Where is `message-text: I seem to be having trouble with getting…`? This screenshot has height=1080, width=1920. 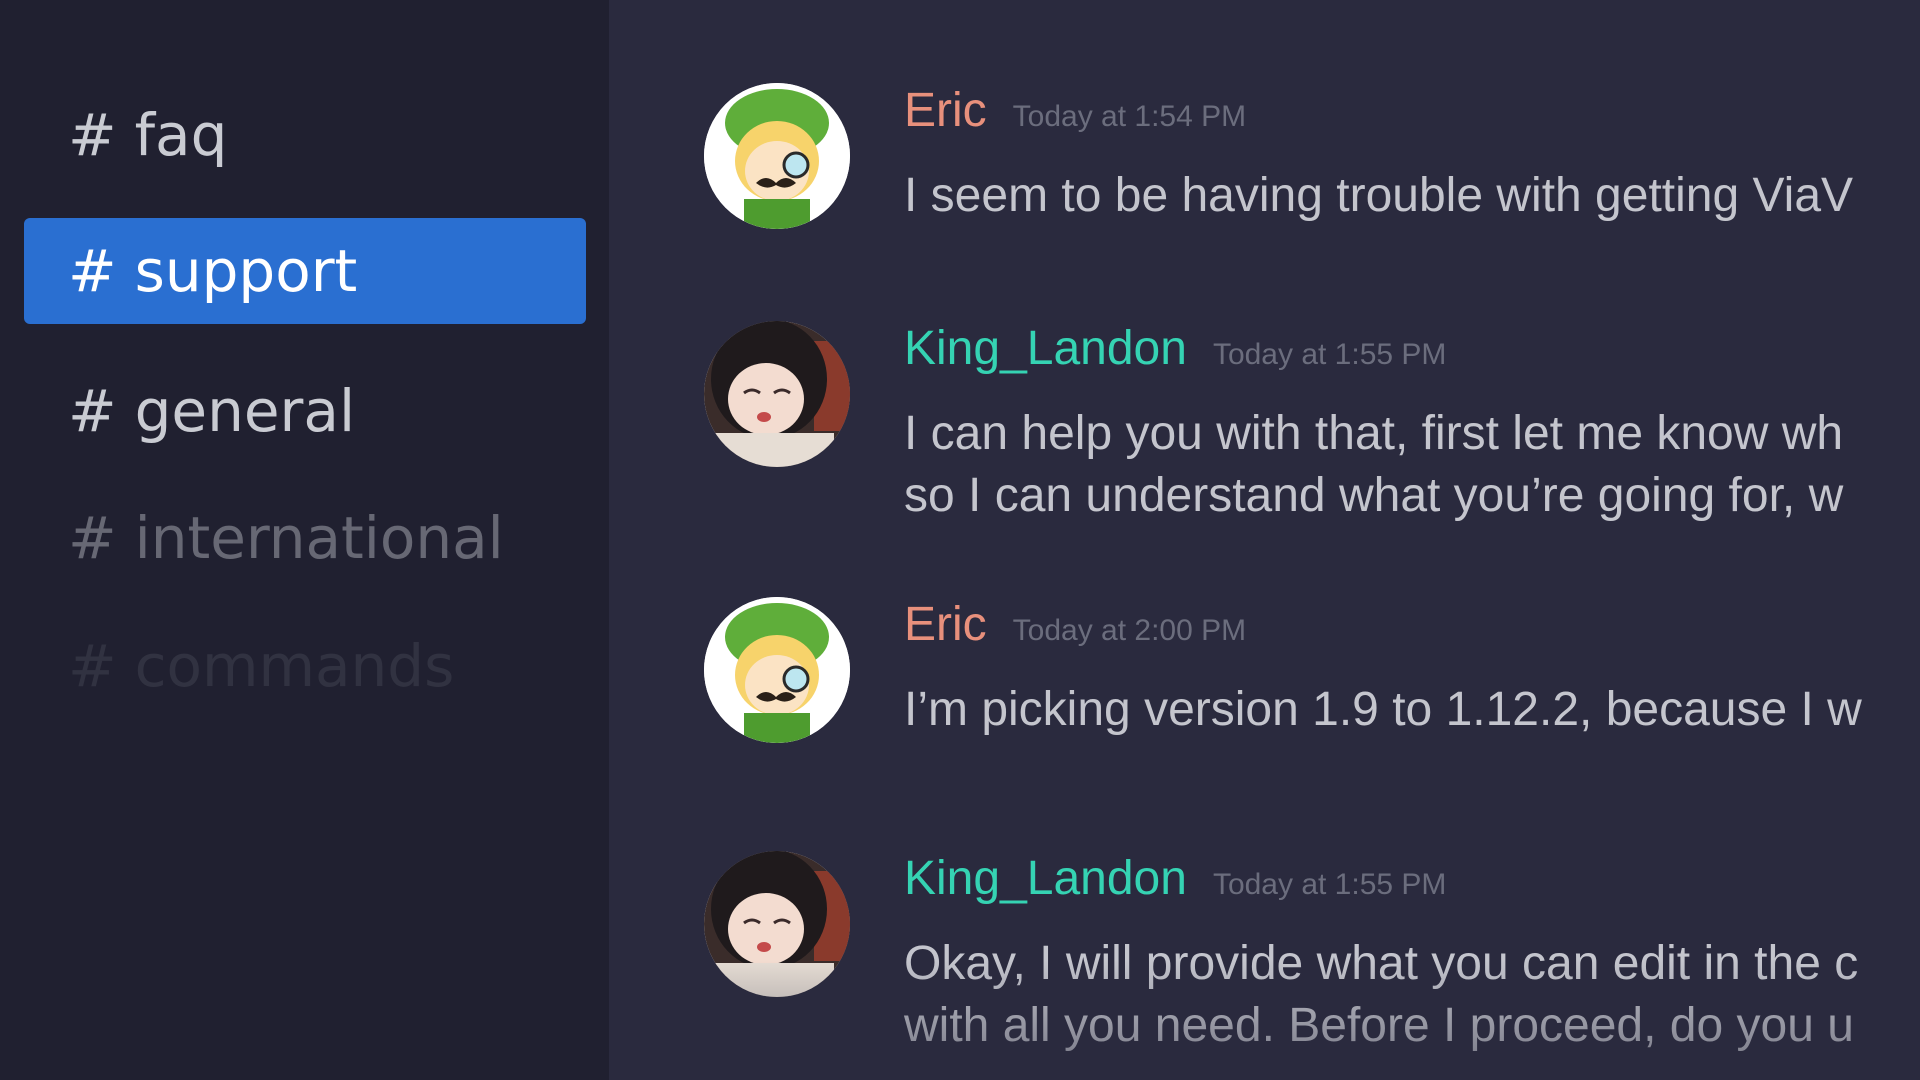 message-text: I seem to be having trouble with getting… is located at coordinates (1378, 196).